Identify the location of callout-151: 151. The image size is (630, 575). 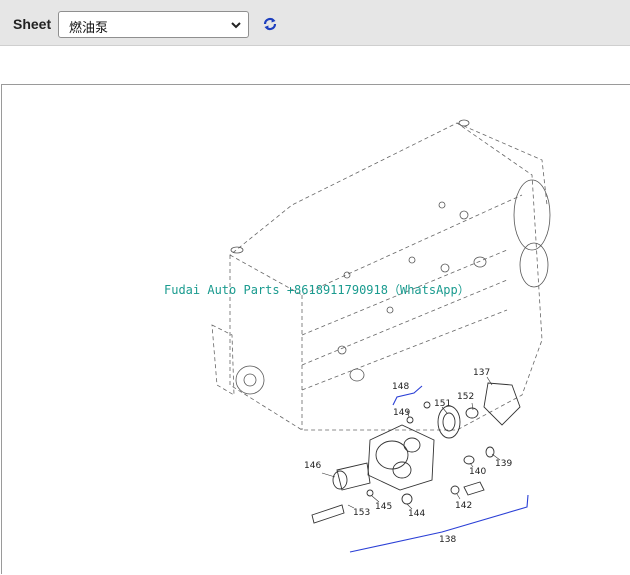
(442, 404).